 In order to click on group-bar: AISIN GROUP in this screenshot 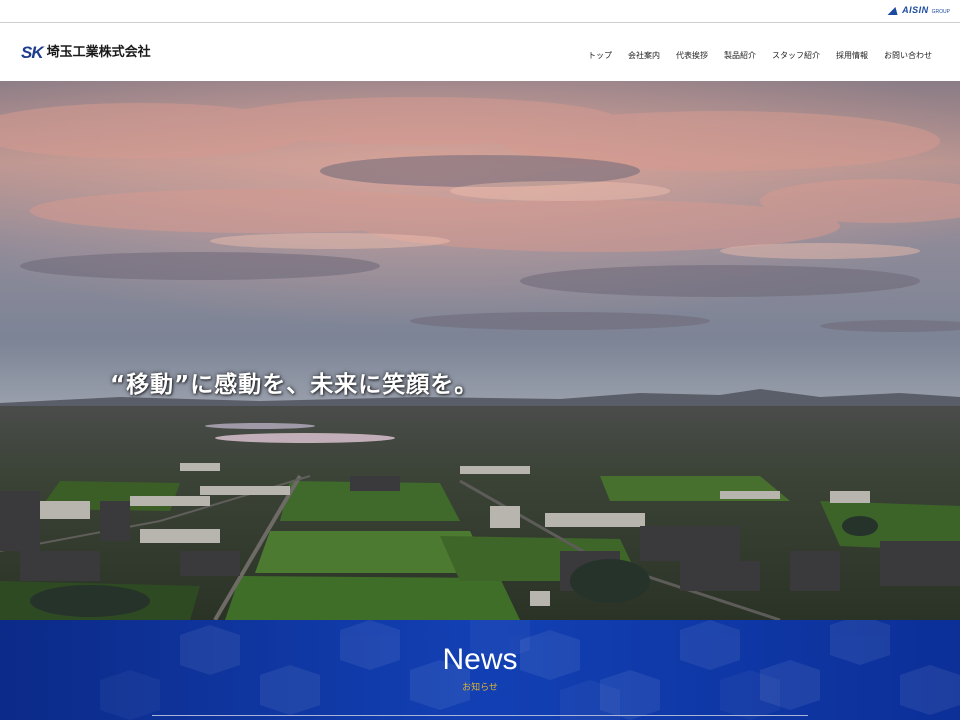, I will do `click(480, 11)`.